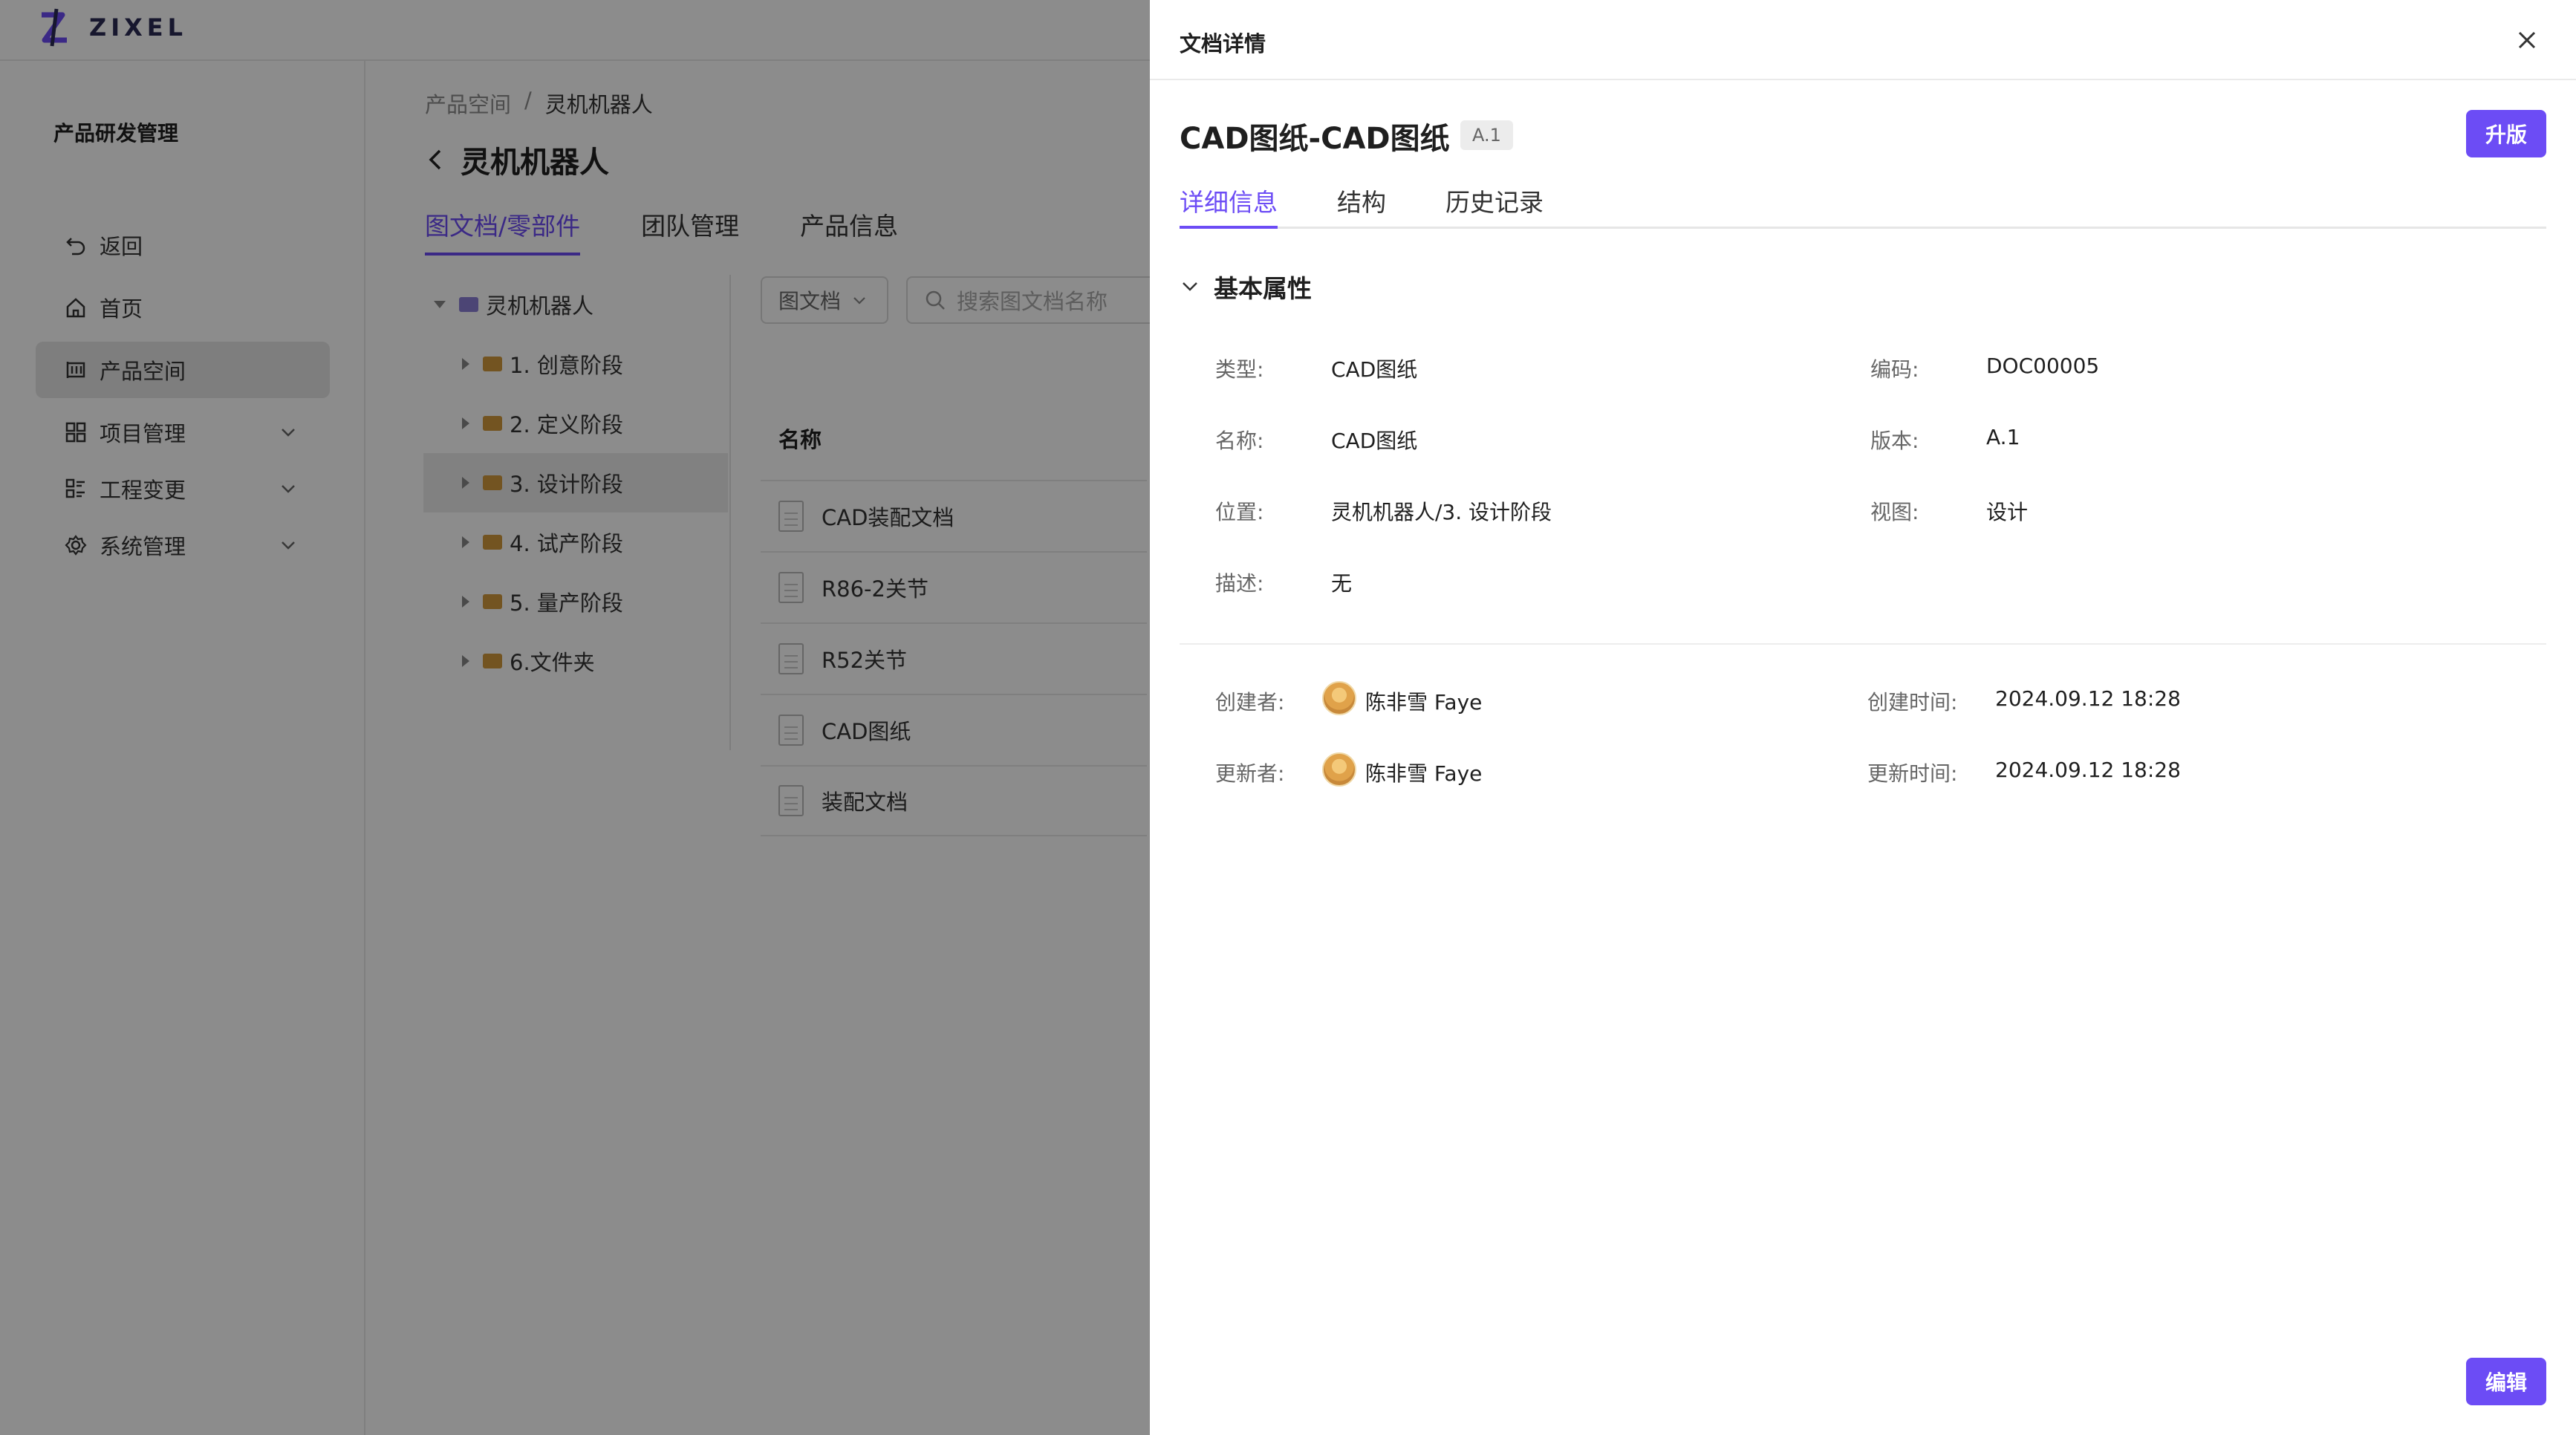  What do you see at coordinates (1229, 206) in the screenshot?
I see `tab-details: 详细信息` at bounding box center [1229, 206].